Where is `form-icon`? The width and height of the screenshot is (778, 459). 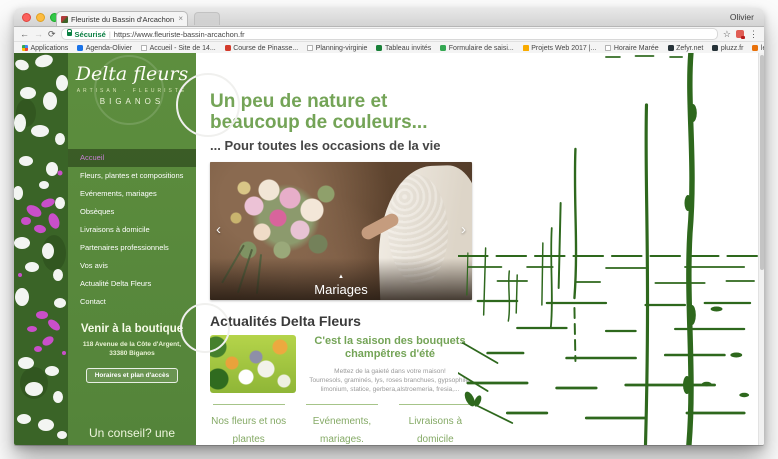 form-icon is located at coordinates (443, 48).